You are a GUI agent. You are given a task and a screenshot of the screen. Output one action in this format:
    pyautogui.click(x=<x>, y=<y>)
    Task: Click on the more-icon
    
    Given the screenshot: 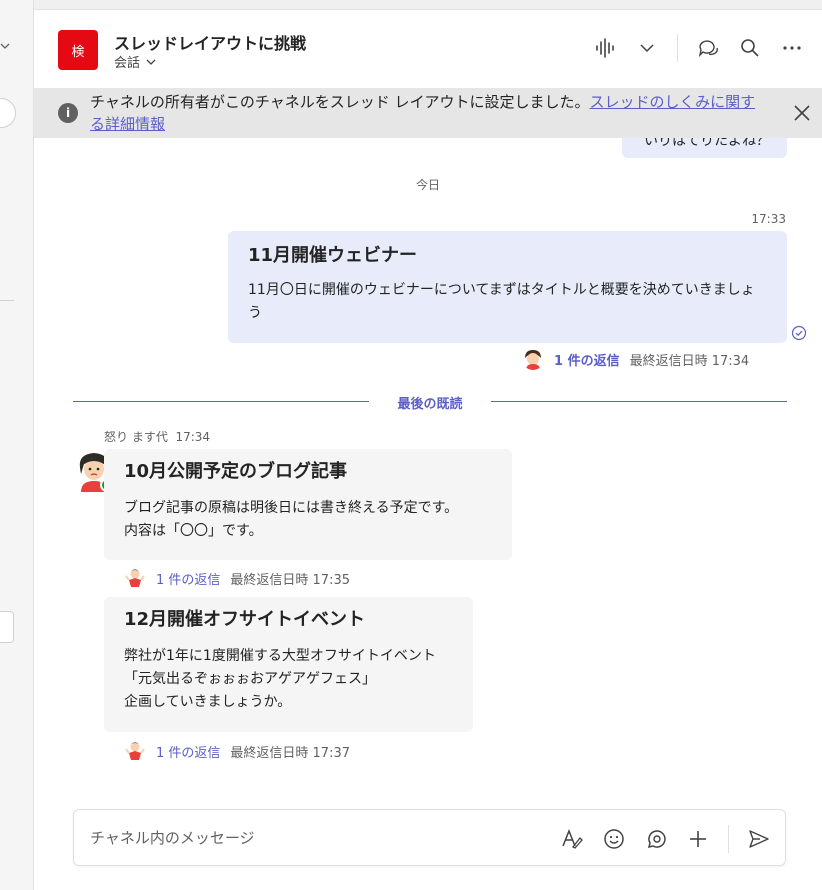 What is the action you would take?
    pyautogui.click(x=792, y=48)
    